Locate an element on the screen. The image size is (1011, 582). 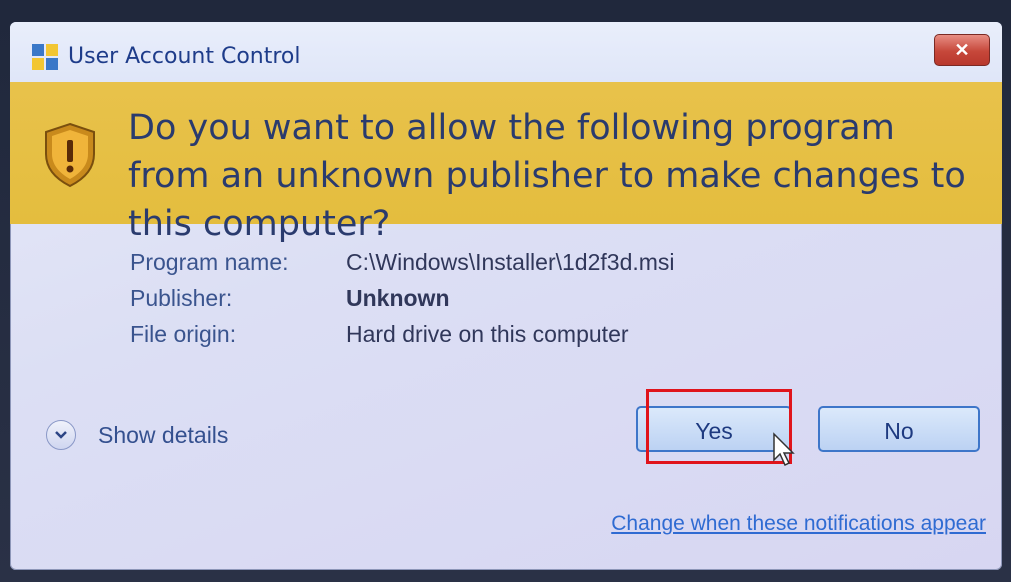
program-name-label: Program name: is located at coordinates (209, 261).